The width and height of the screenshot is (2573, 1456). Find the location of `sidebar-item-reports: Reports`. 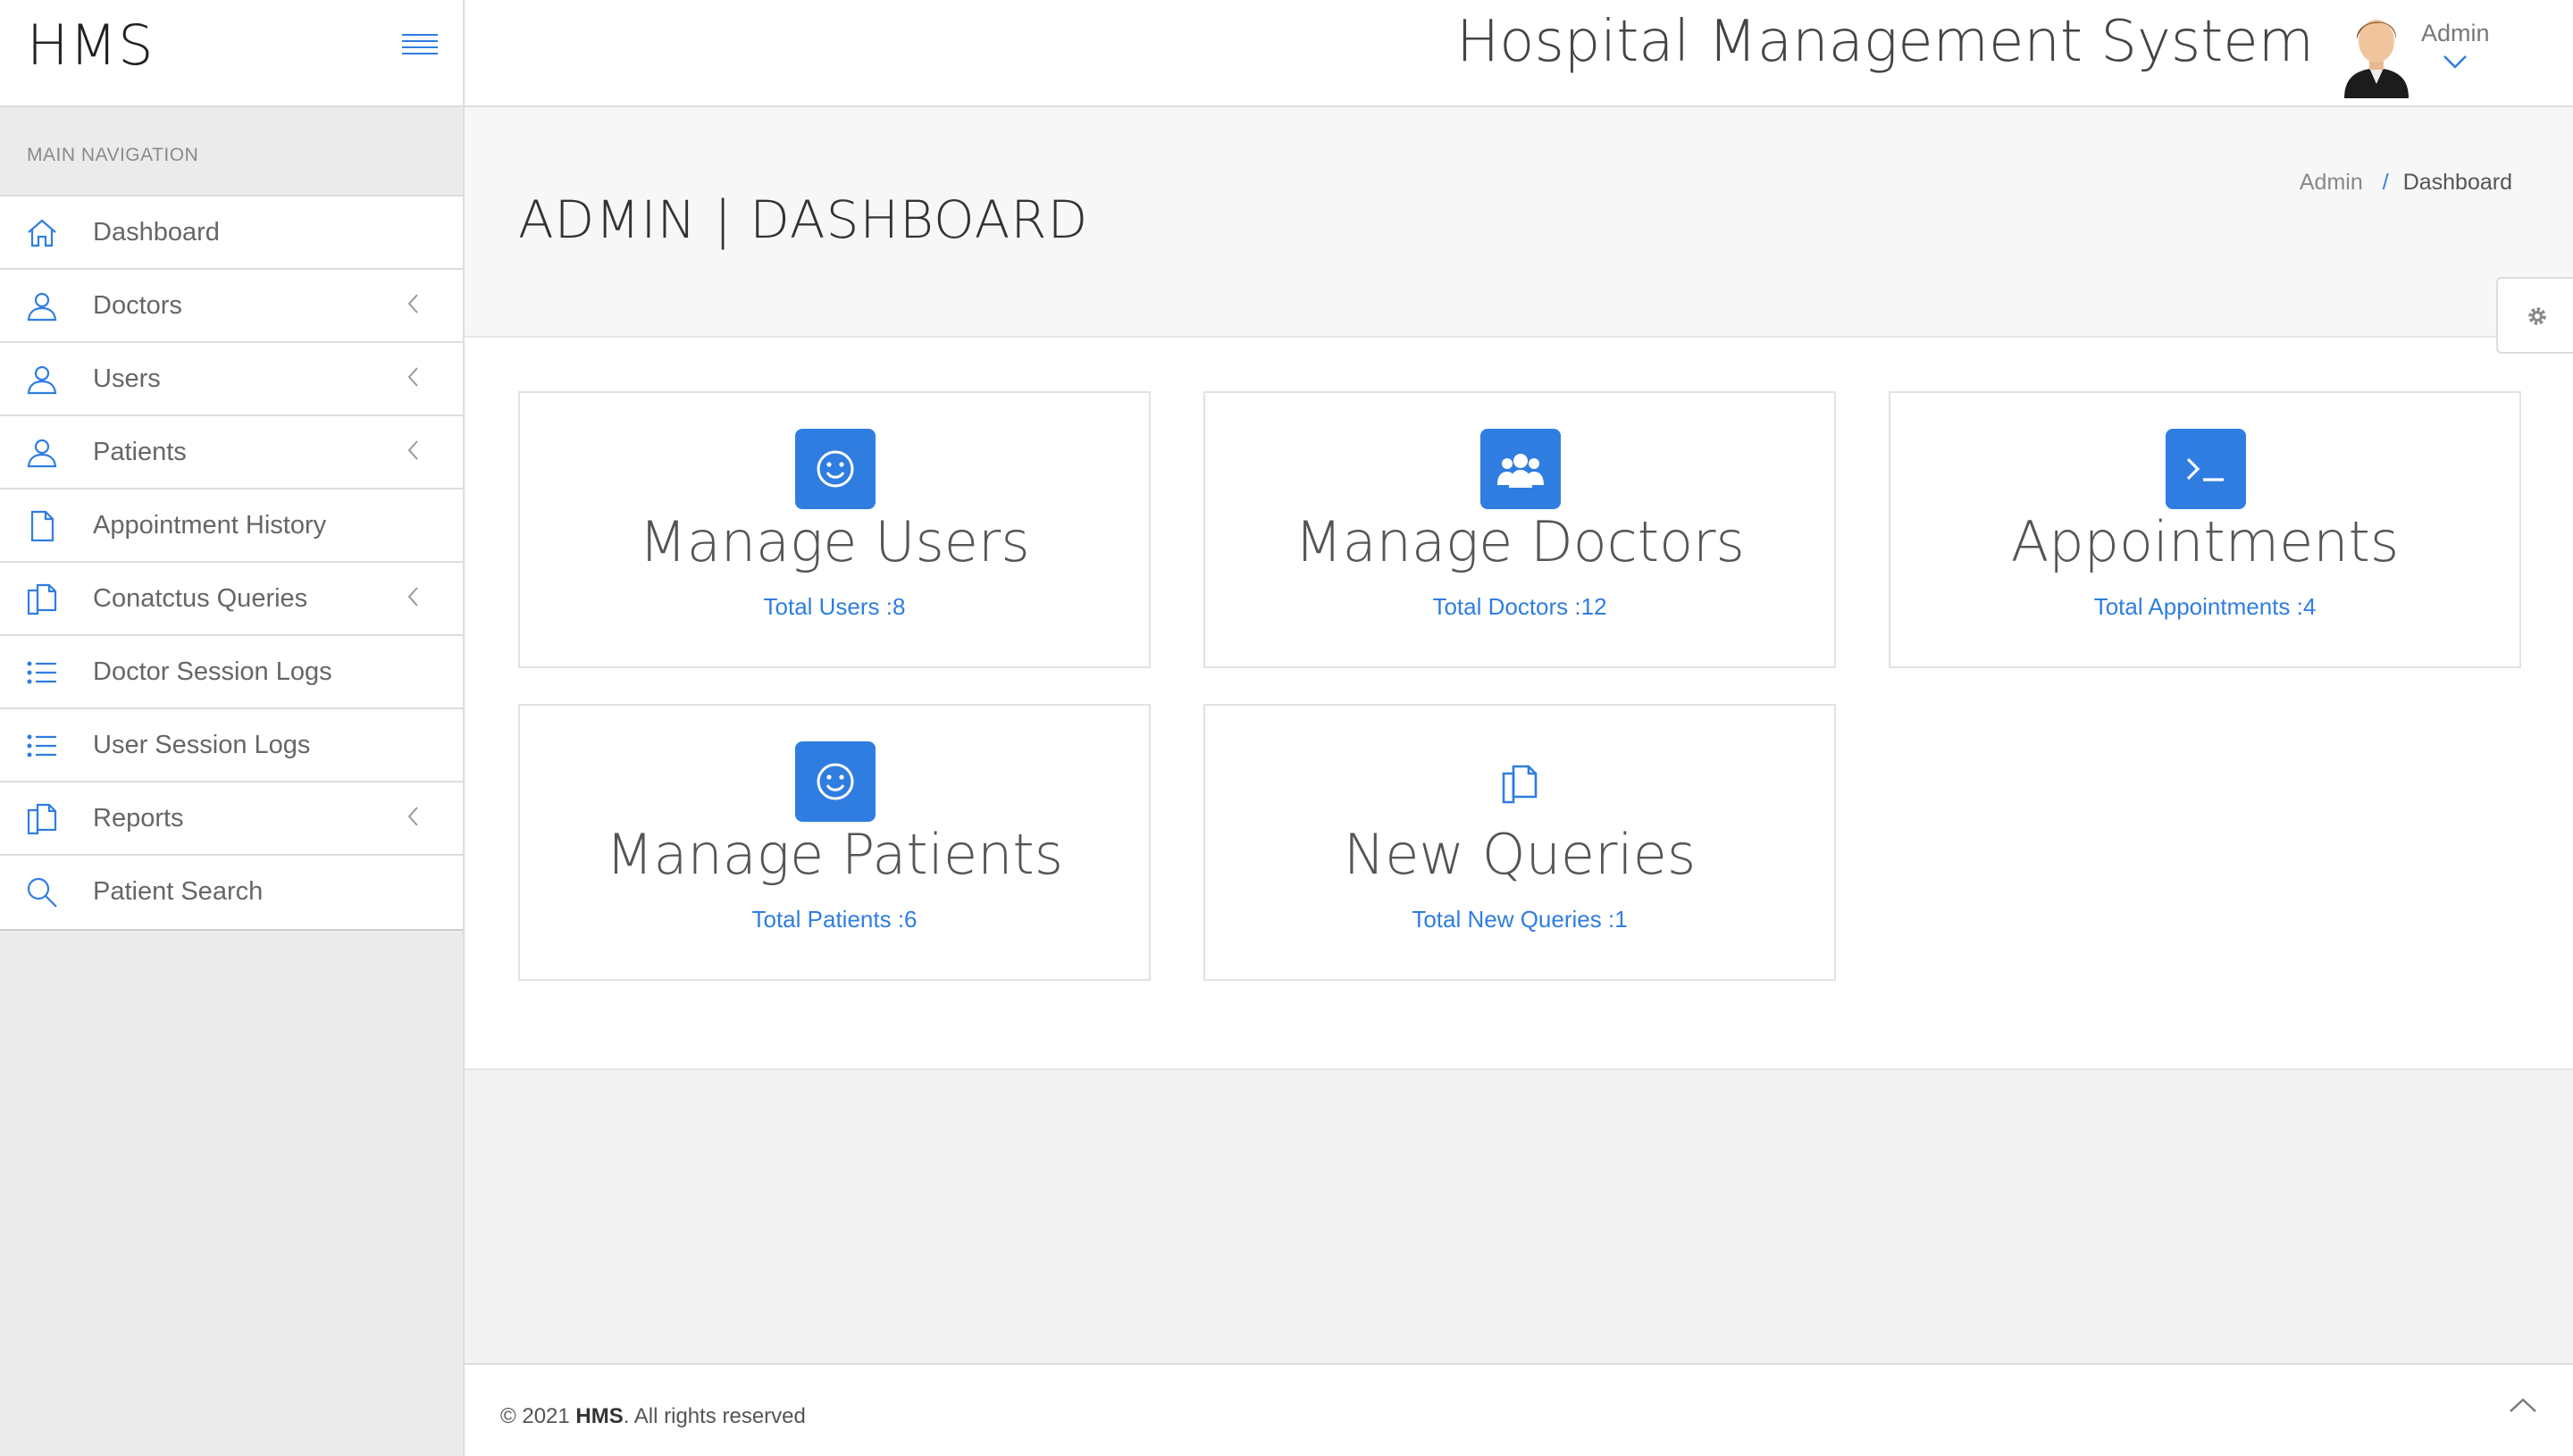

sidebar-item-reports: Reports is located at coordinates (231, 819).